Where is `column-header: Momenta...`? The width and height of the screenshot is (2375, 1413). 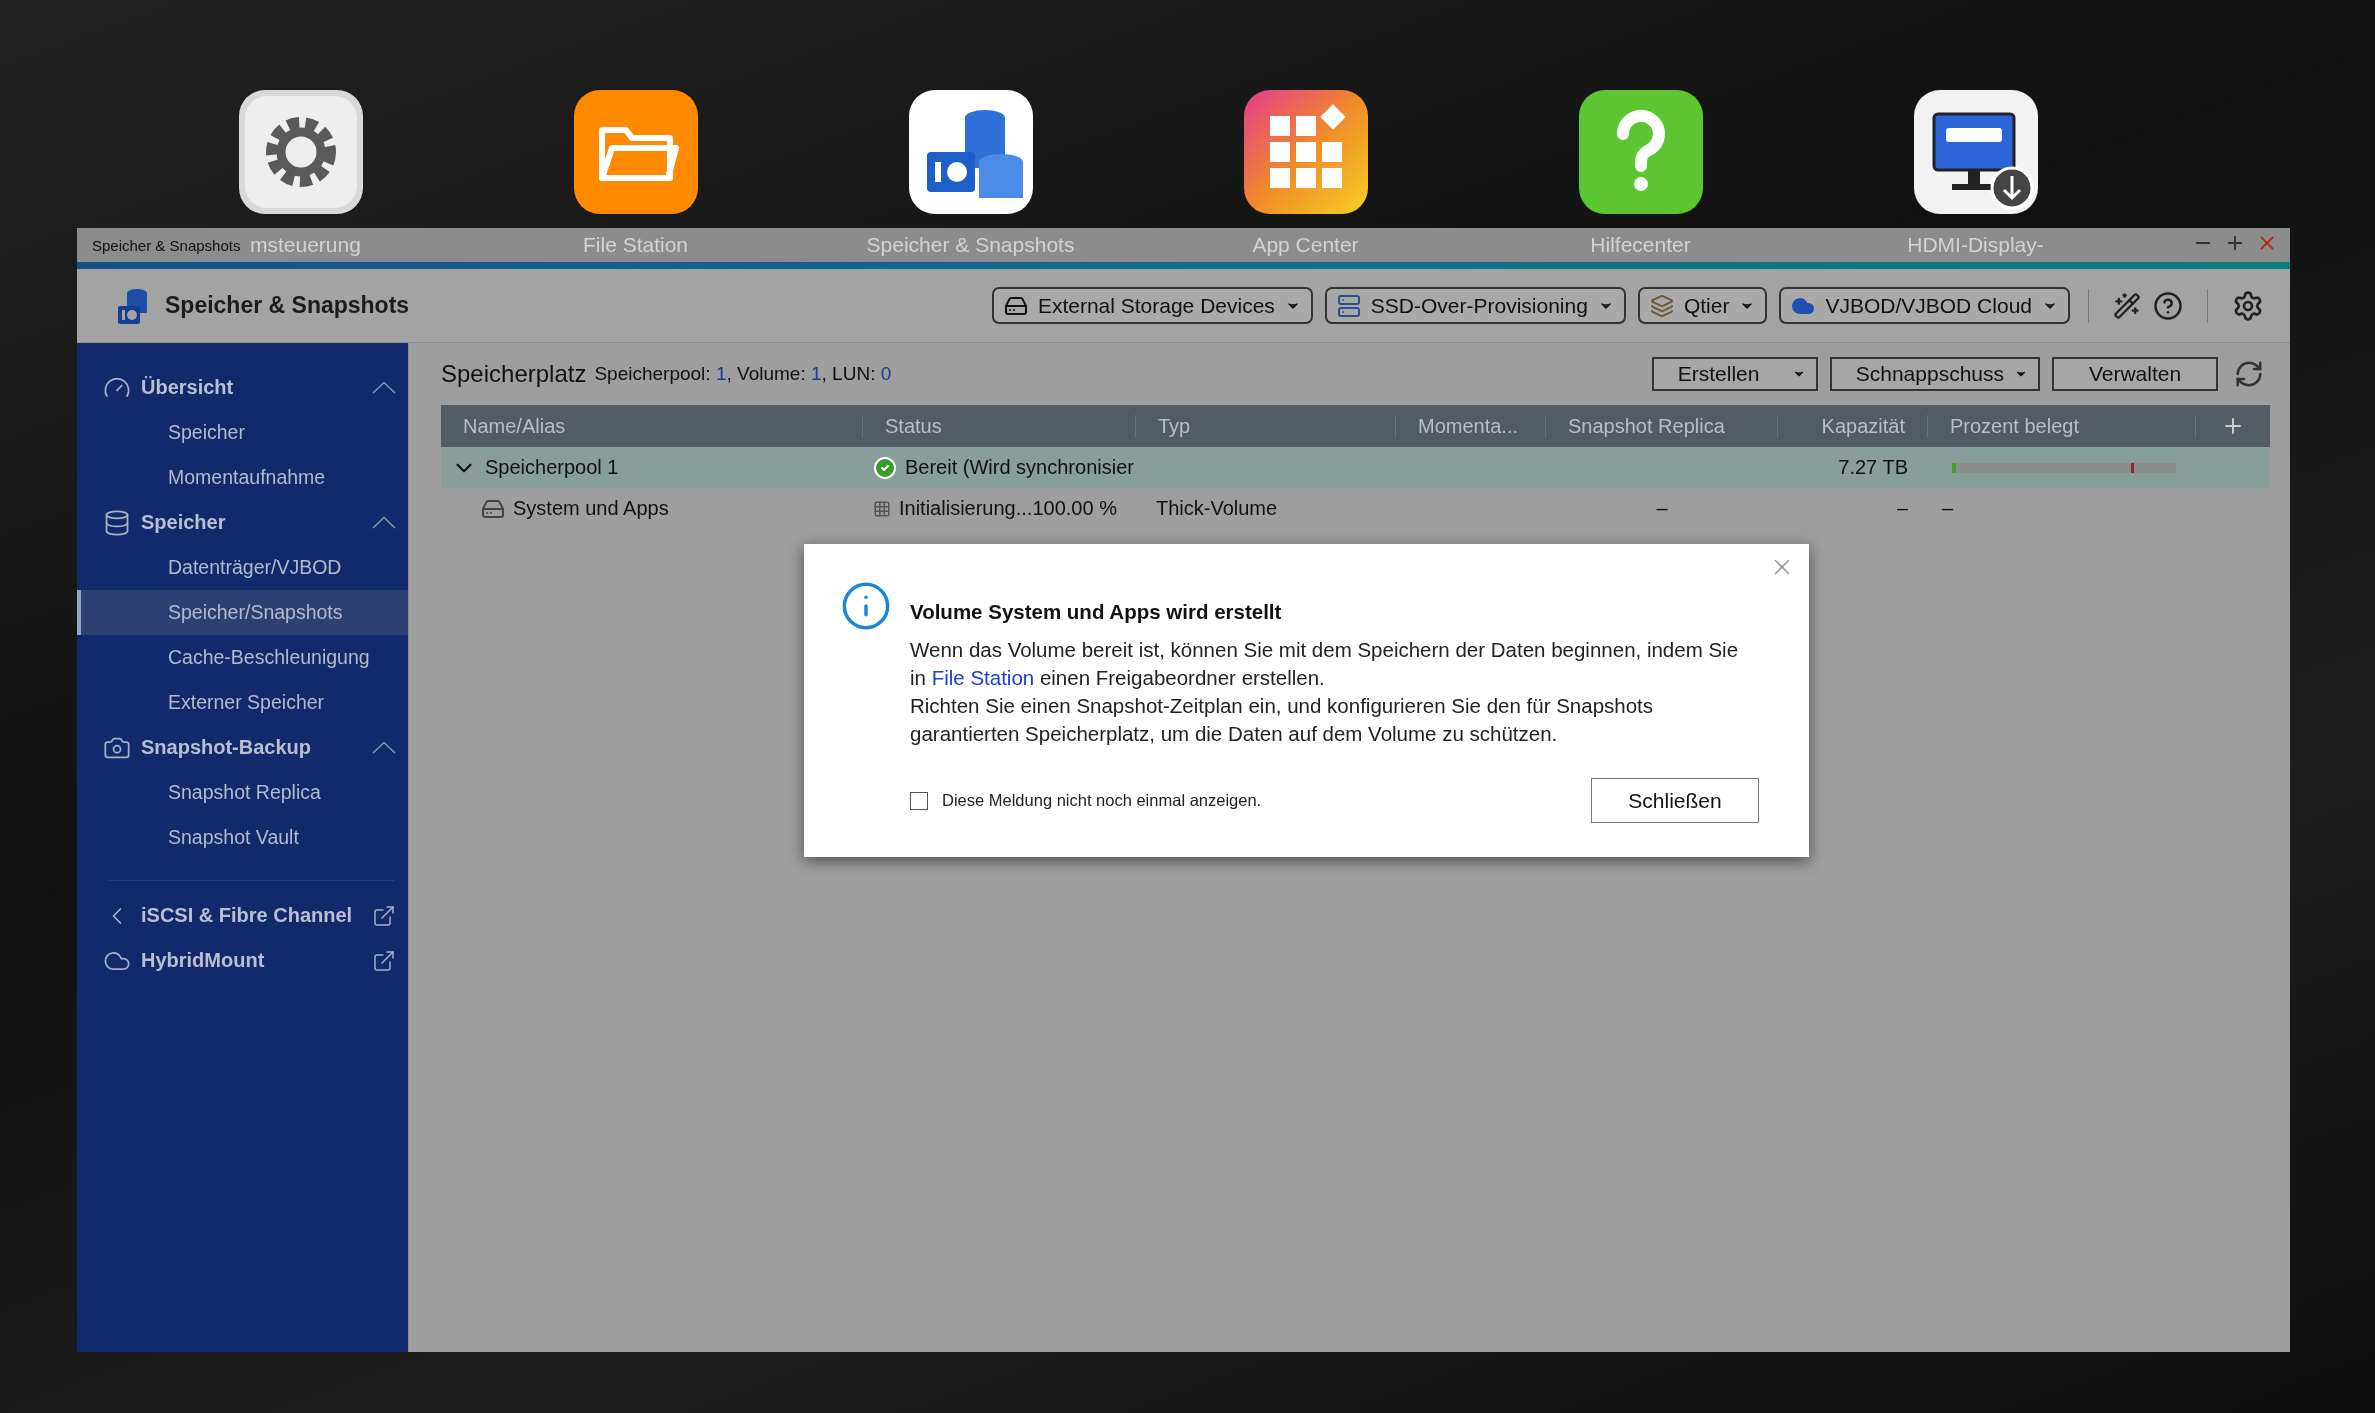
column-header: Momenta... is located at coordinates (1471, 426).